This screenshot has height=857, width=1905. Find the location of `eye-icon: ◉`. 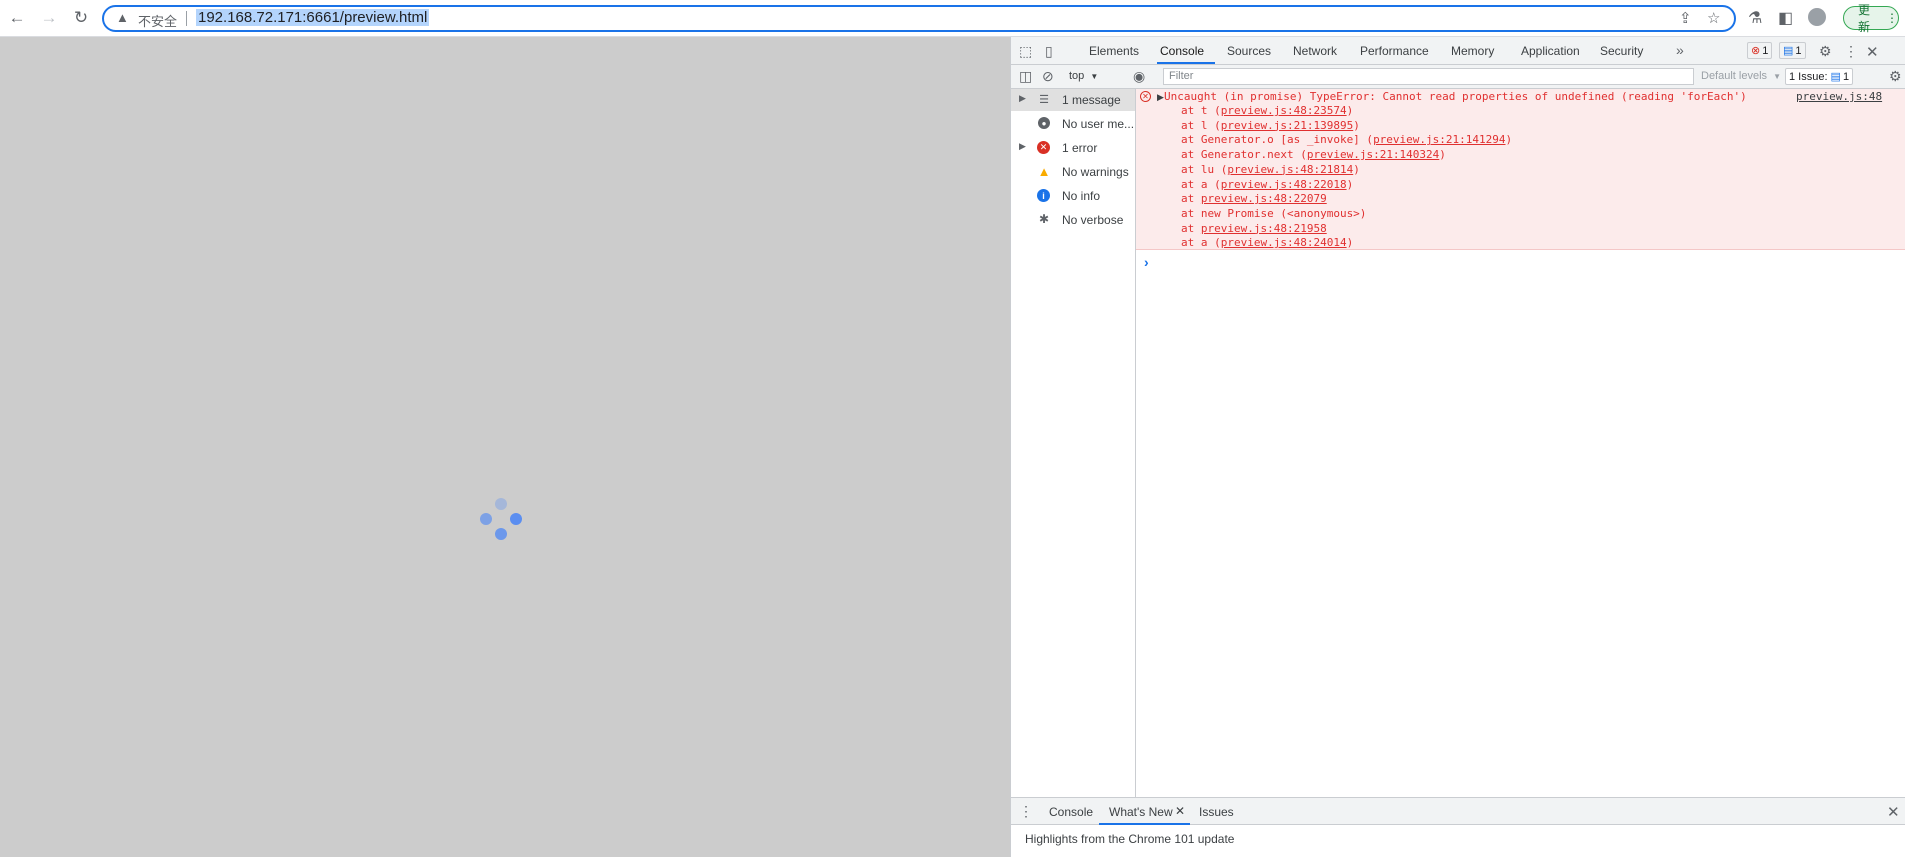

eye-icon: ◉ is located at coordinates (1139, 76).